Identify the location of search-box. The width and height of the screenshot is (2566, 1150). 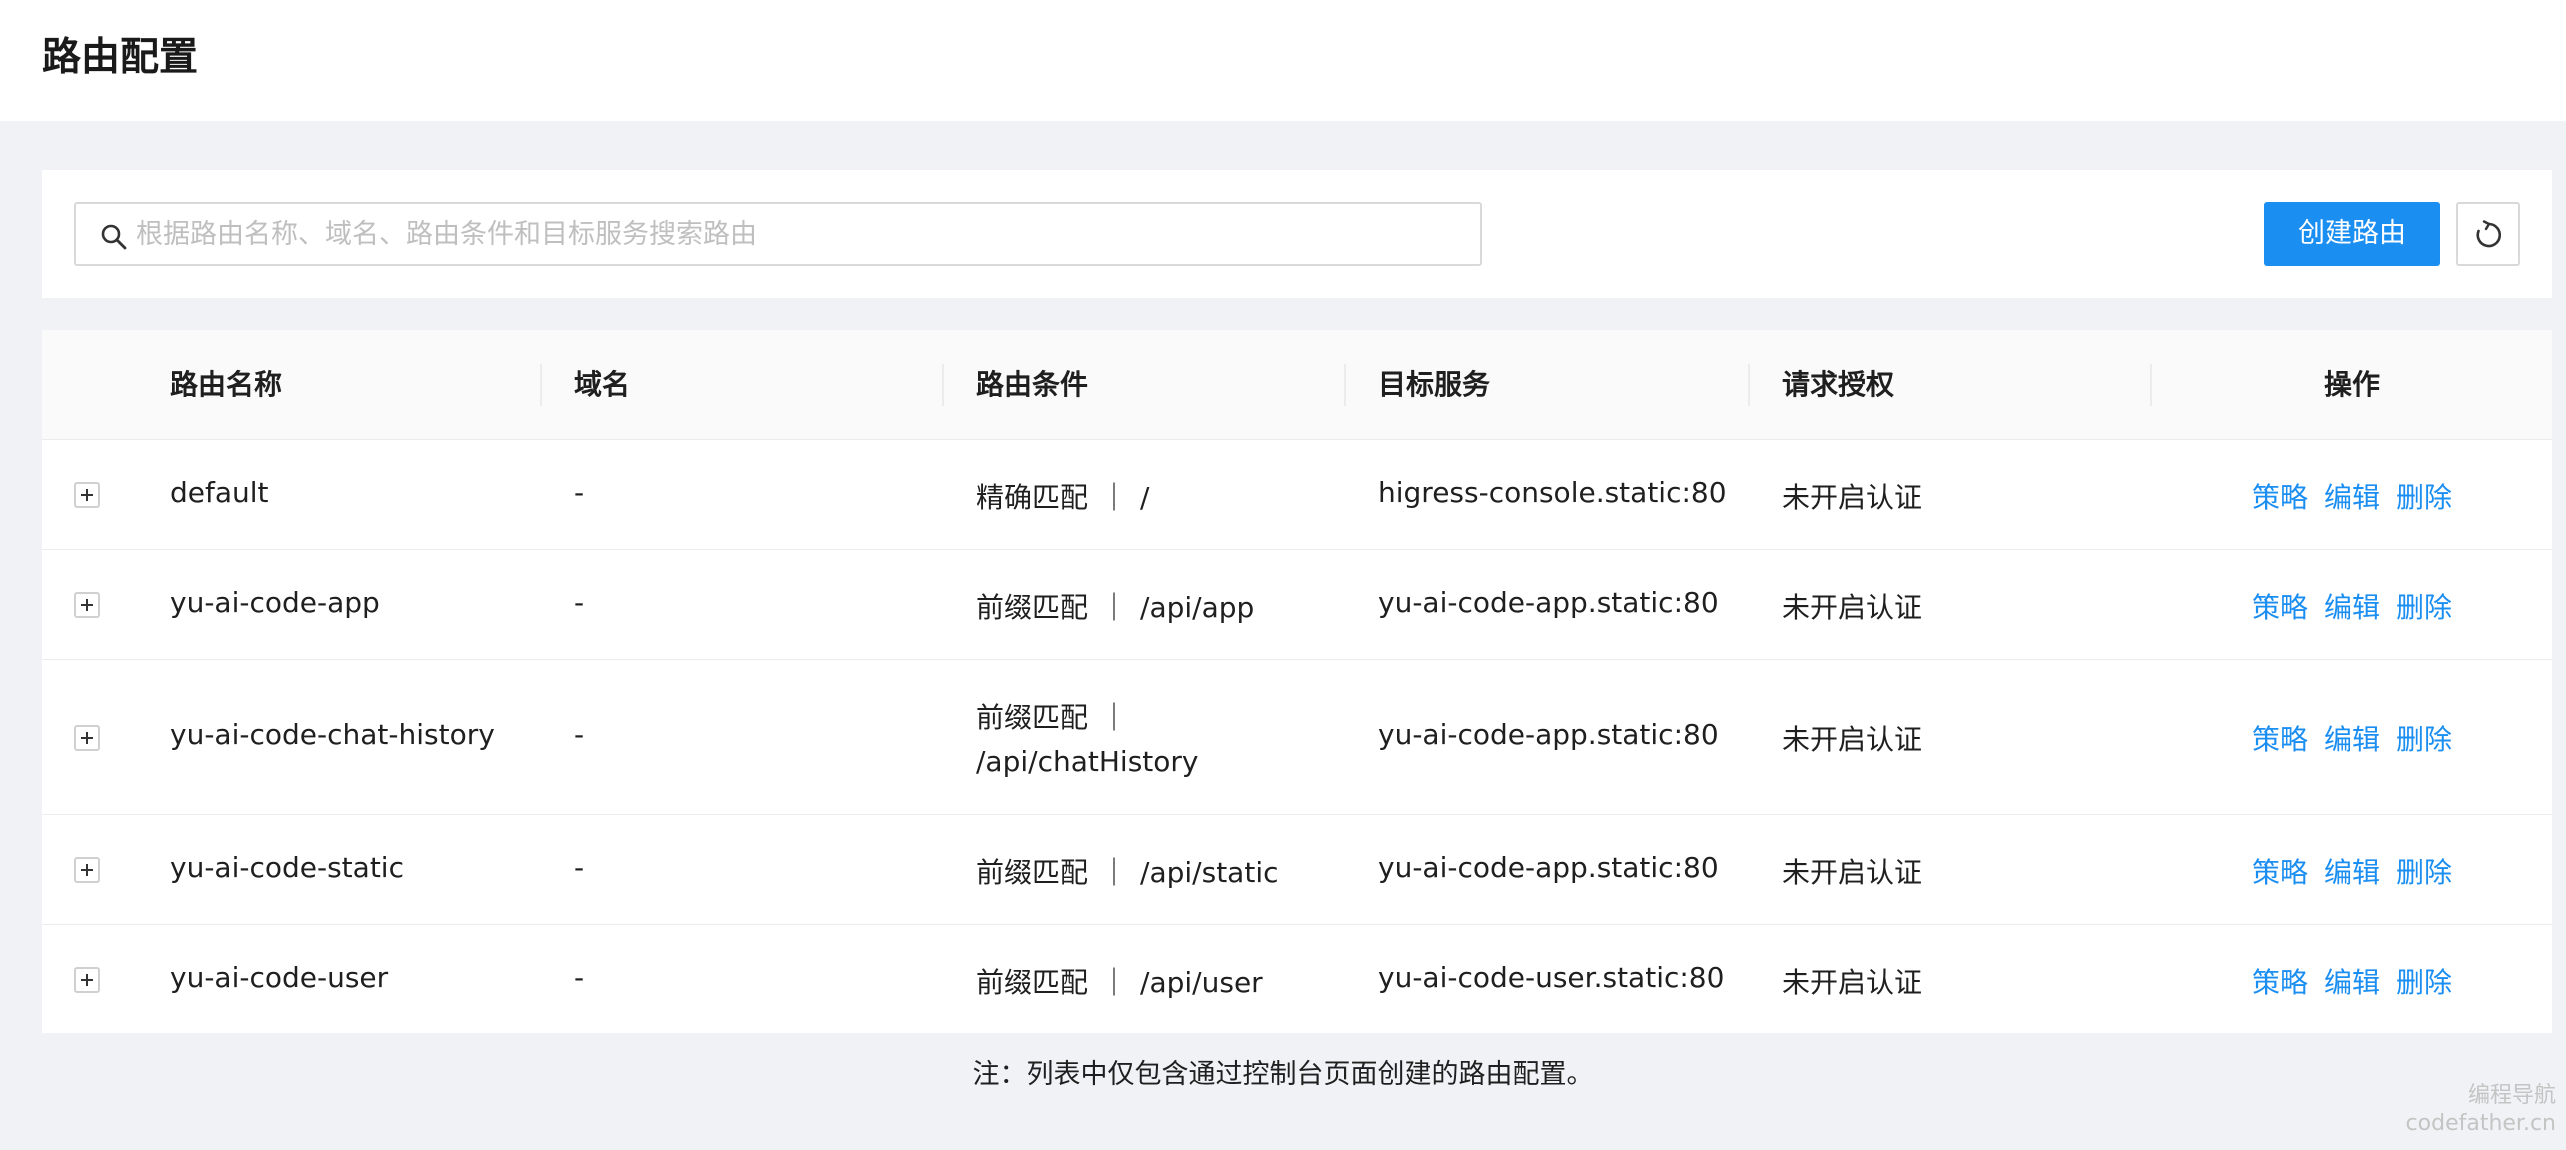
(778, 234).